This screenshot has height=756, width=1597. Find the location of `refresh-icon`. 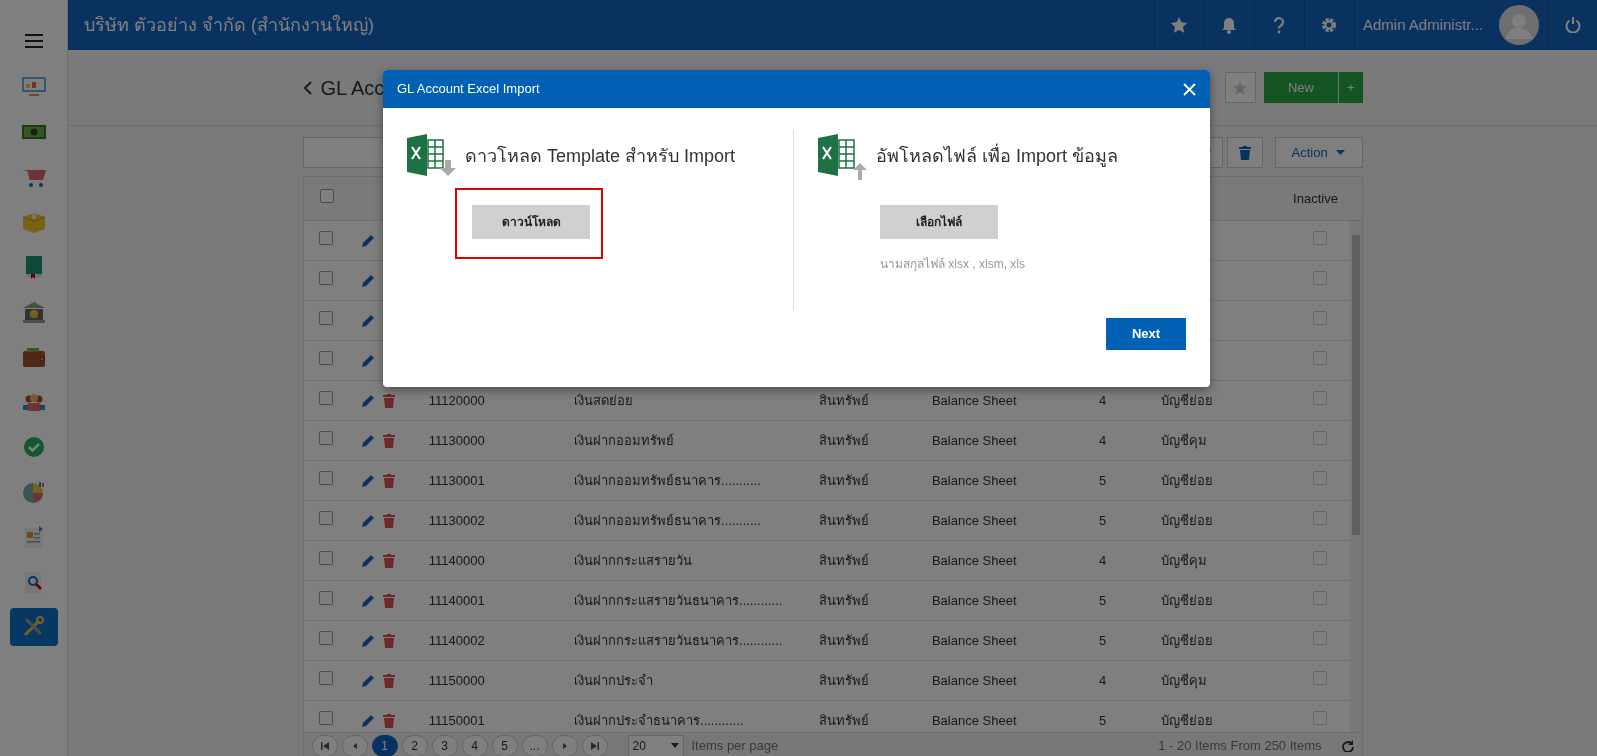

refresh-icon is located at coordinates (1347, 745).